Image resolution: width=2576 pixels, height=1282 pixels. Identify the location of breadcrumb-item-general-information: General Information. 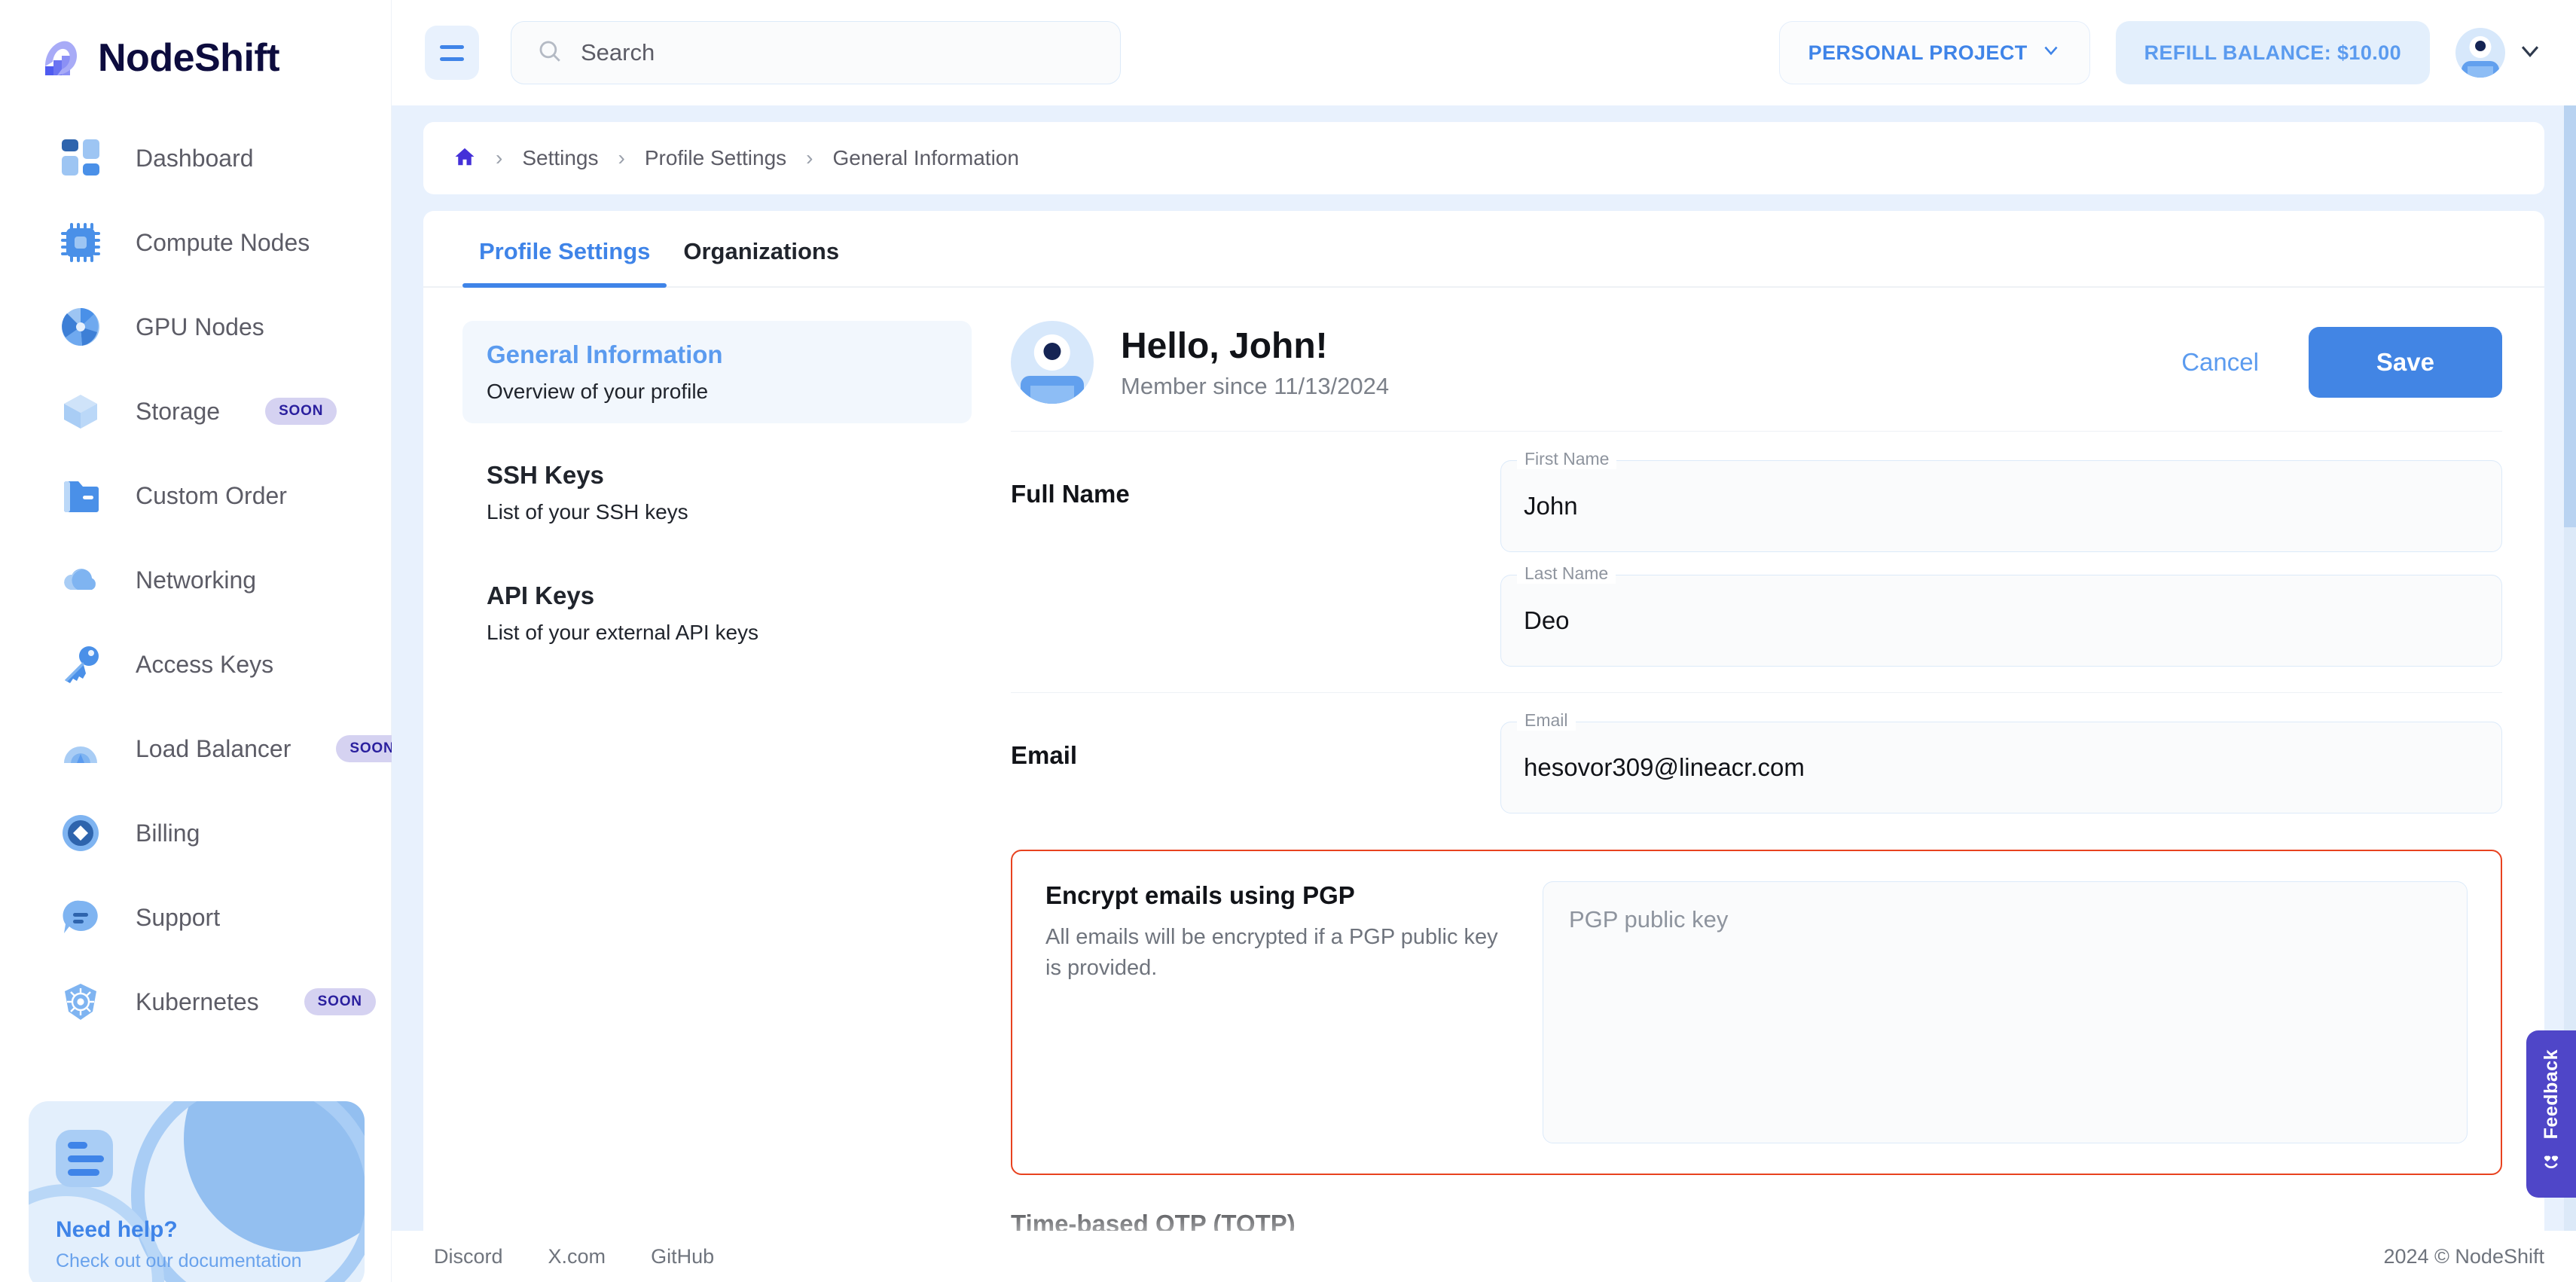
(925, 157).